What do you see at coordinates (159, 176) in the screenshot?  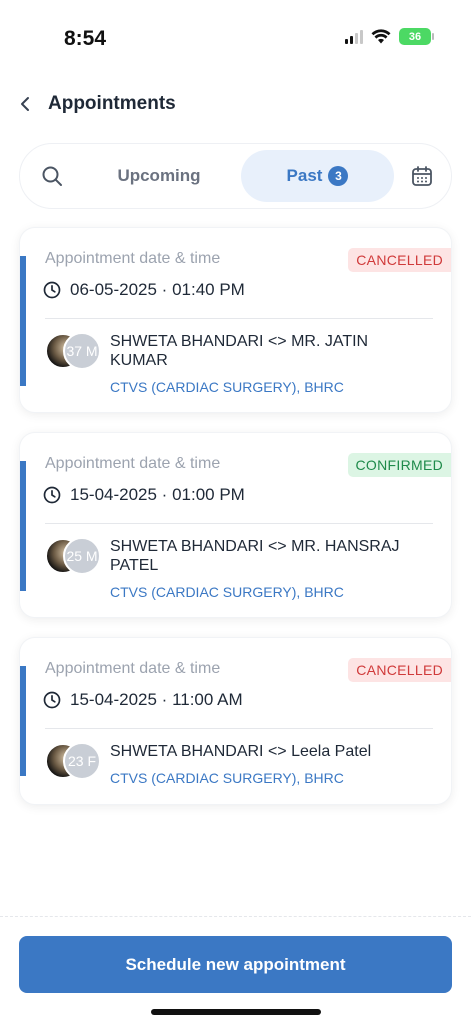 I see `tab-upcoming: Upcoming` at bounding box center [159, 176].